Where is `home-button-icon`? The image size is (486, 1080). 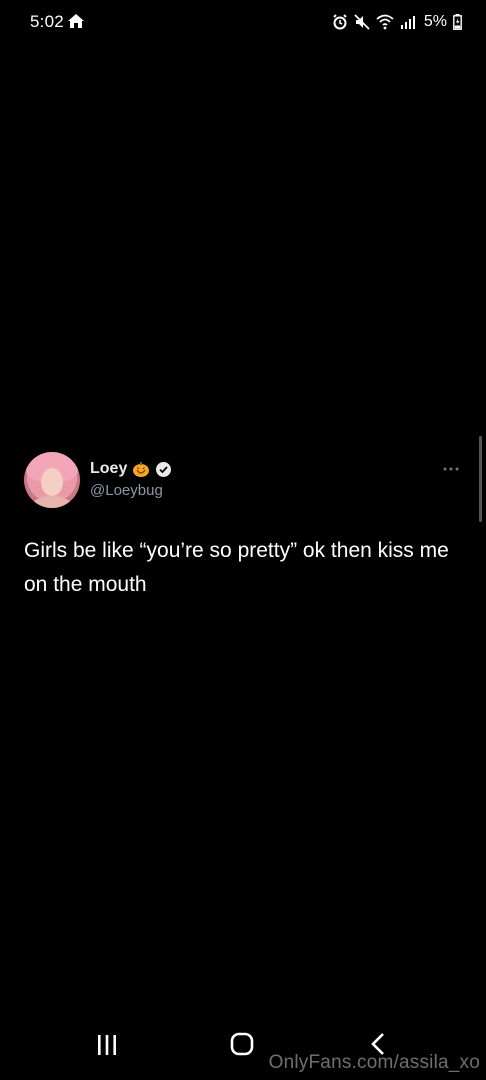
home-button-icon is located at coordinates (242, 1044).